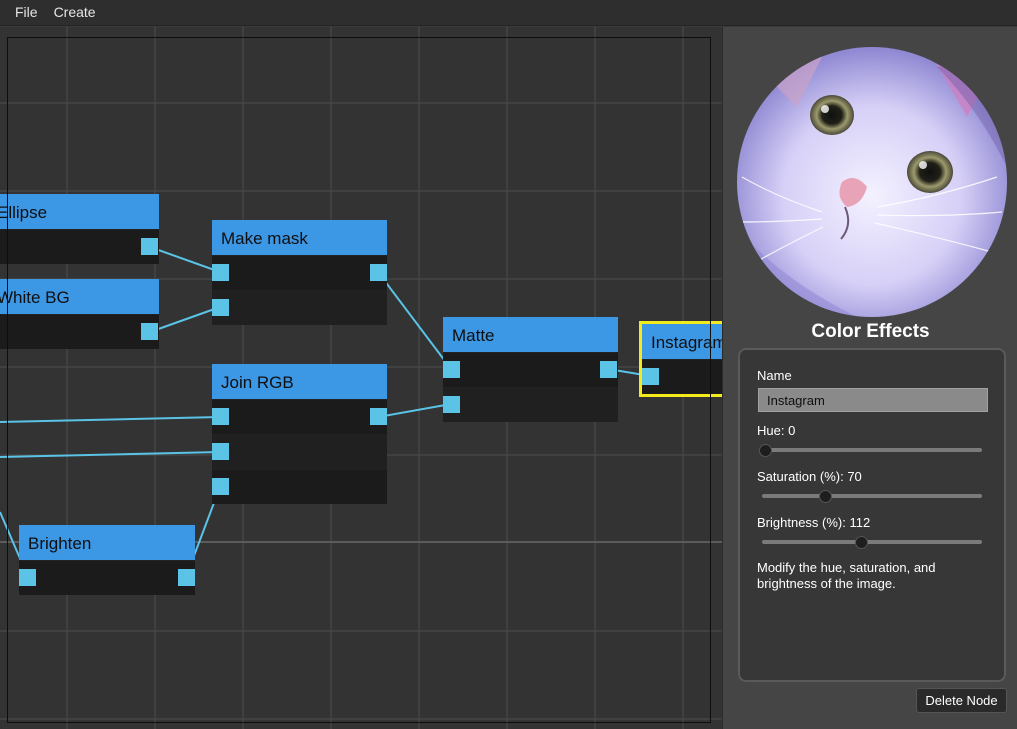  What do you see at coordinates (765, 450) in the screenshot?
I see `hue-slider-thumb` at bounding box center [765, 450].